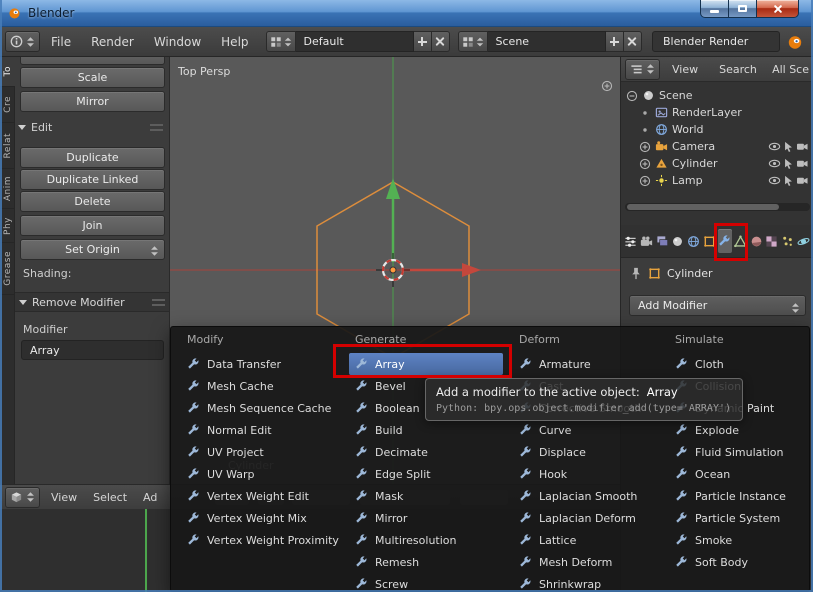 This screenshot has height=592, width=813. I want to click on modifier-item-laplacian-deform: Laplacian Deform, so click(587, 518).